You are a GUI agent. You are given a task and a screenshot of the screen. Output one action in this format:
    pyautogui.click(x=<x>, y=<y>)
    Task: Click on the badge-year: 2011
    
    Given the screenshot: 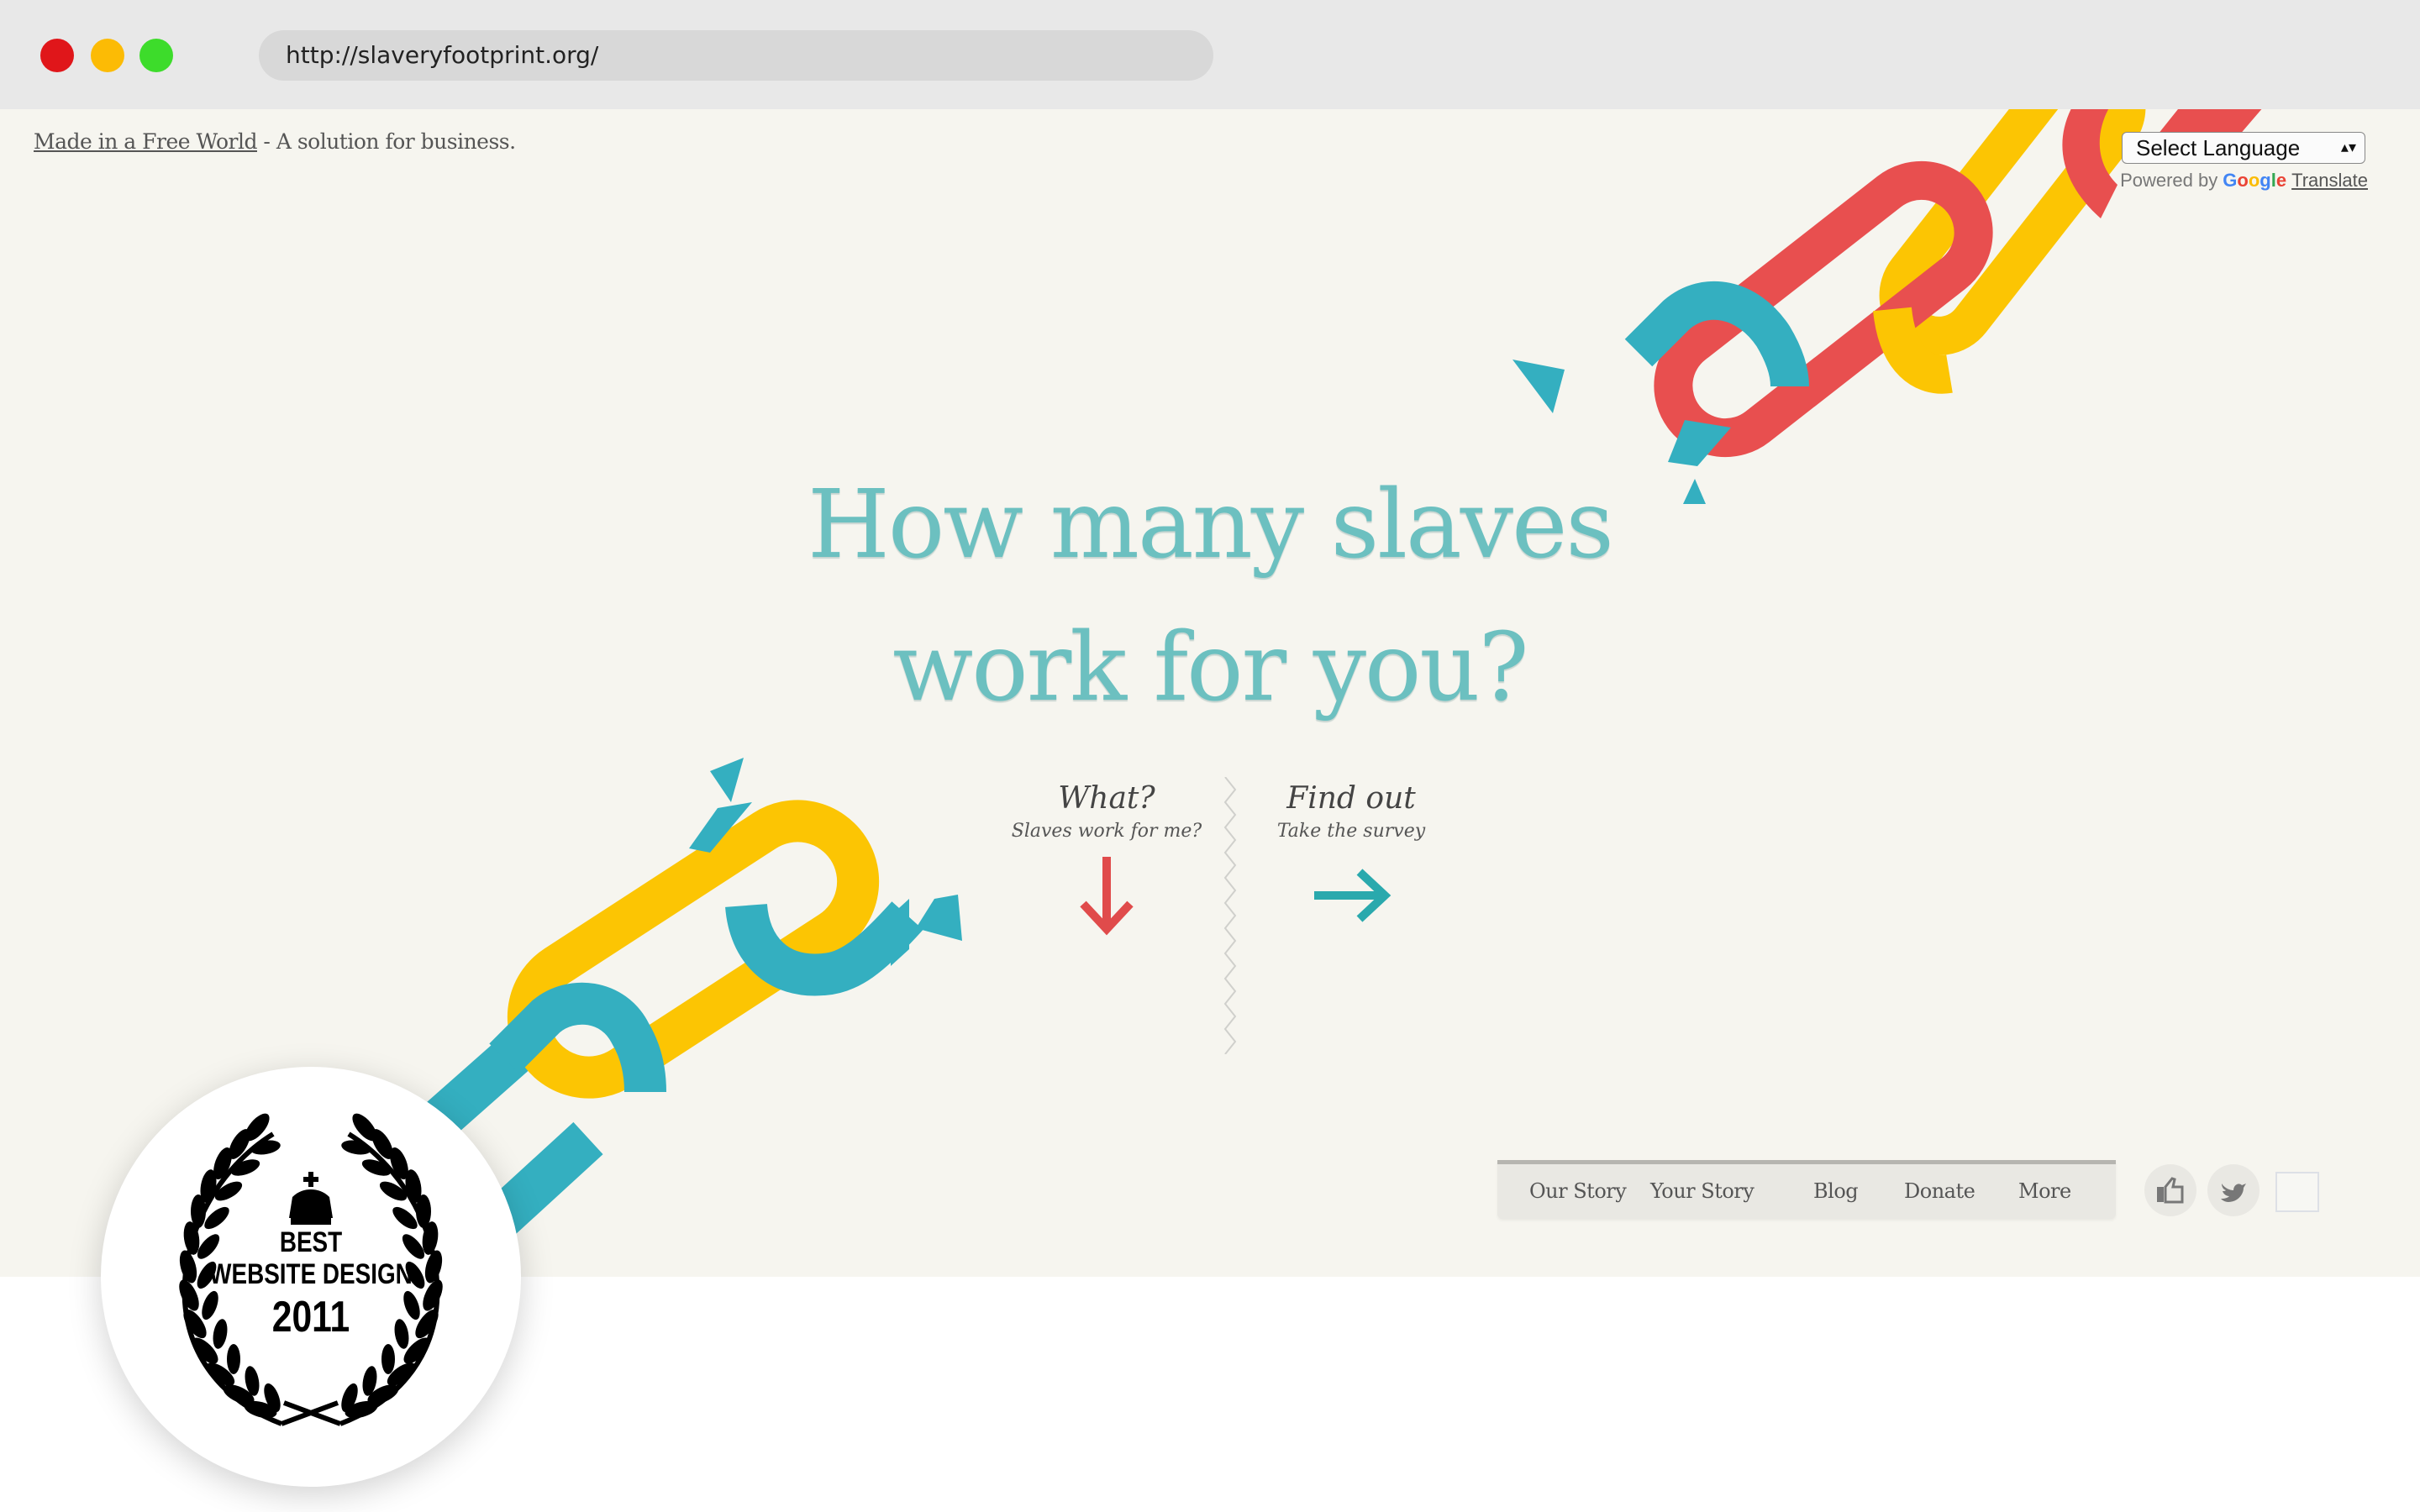 What is the action you would take?
    pyautogui.click(x=310, y=1317)
    